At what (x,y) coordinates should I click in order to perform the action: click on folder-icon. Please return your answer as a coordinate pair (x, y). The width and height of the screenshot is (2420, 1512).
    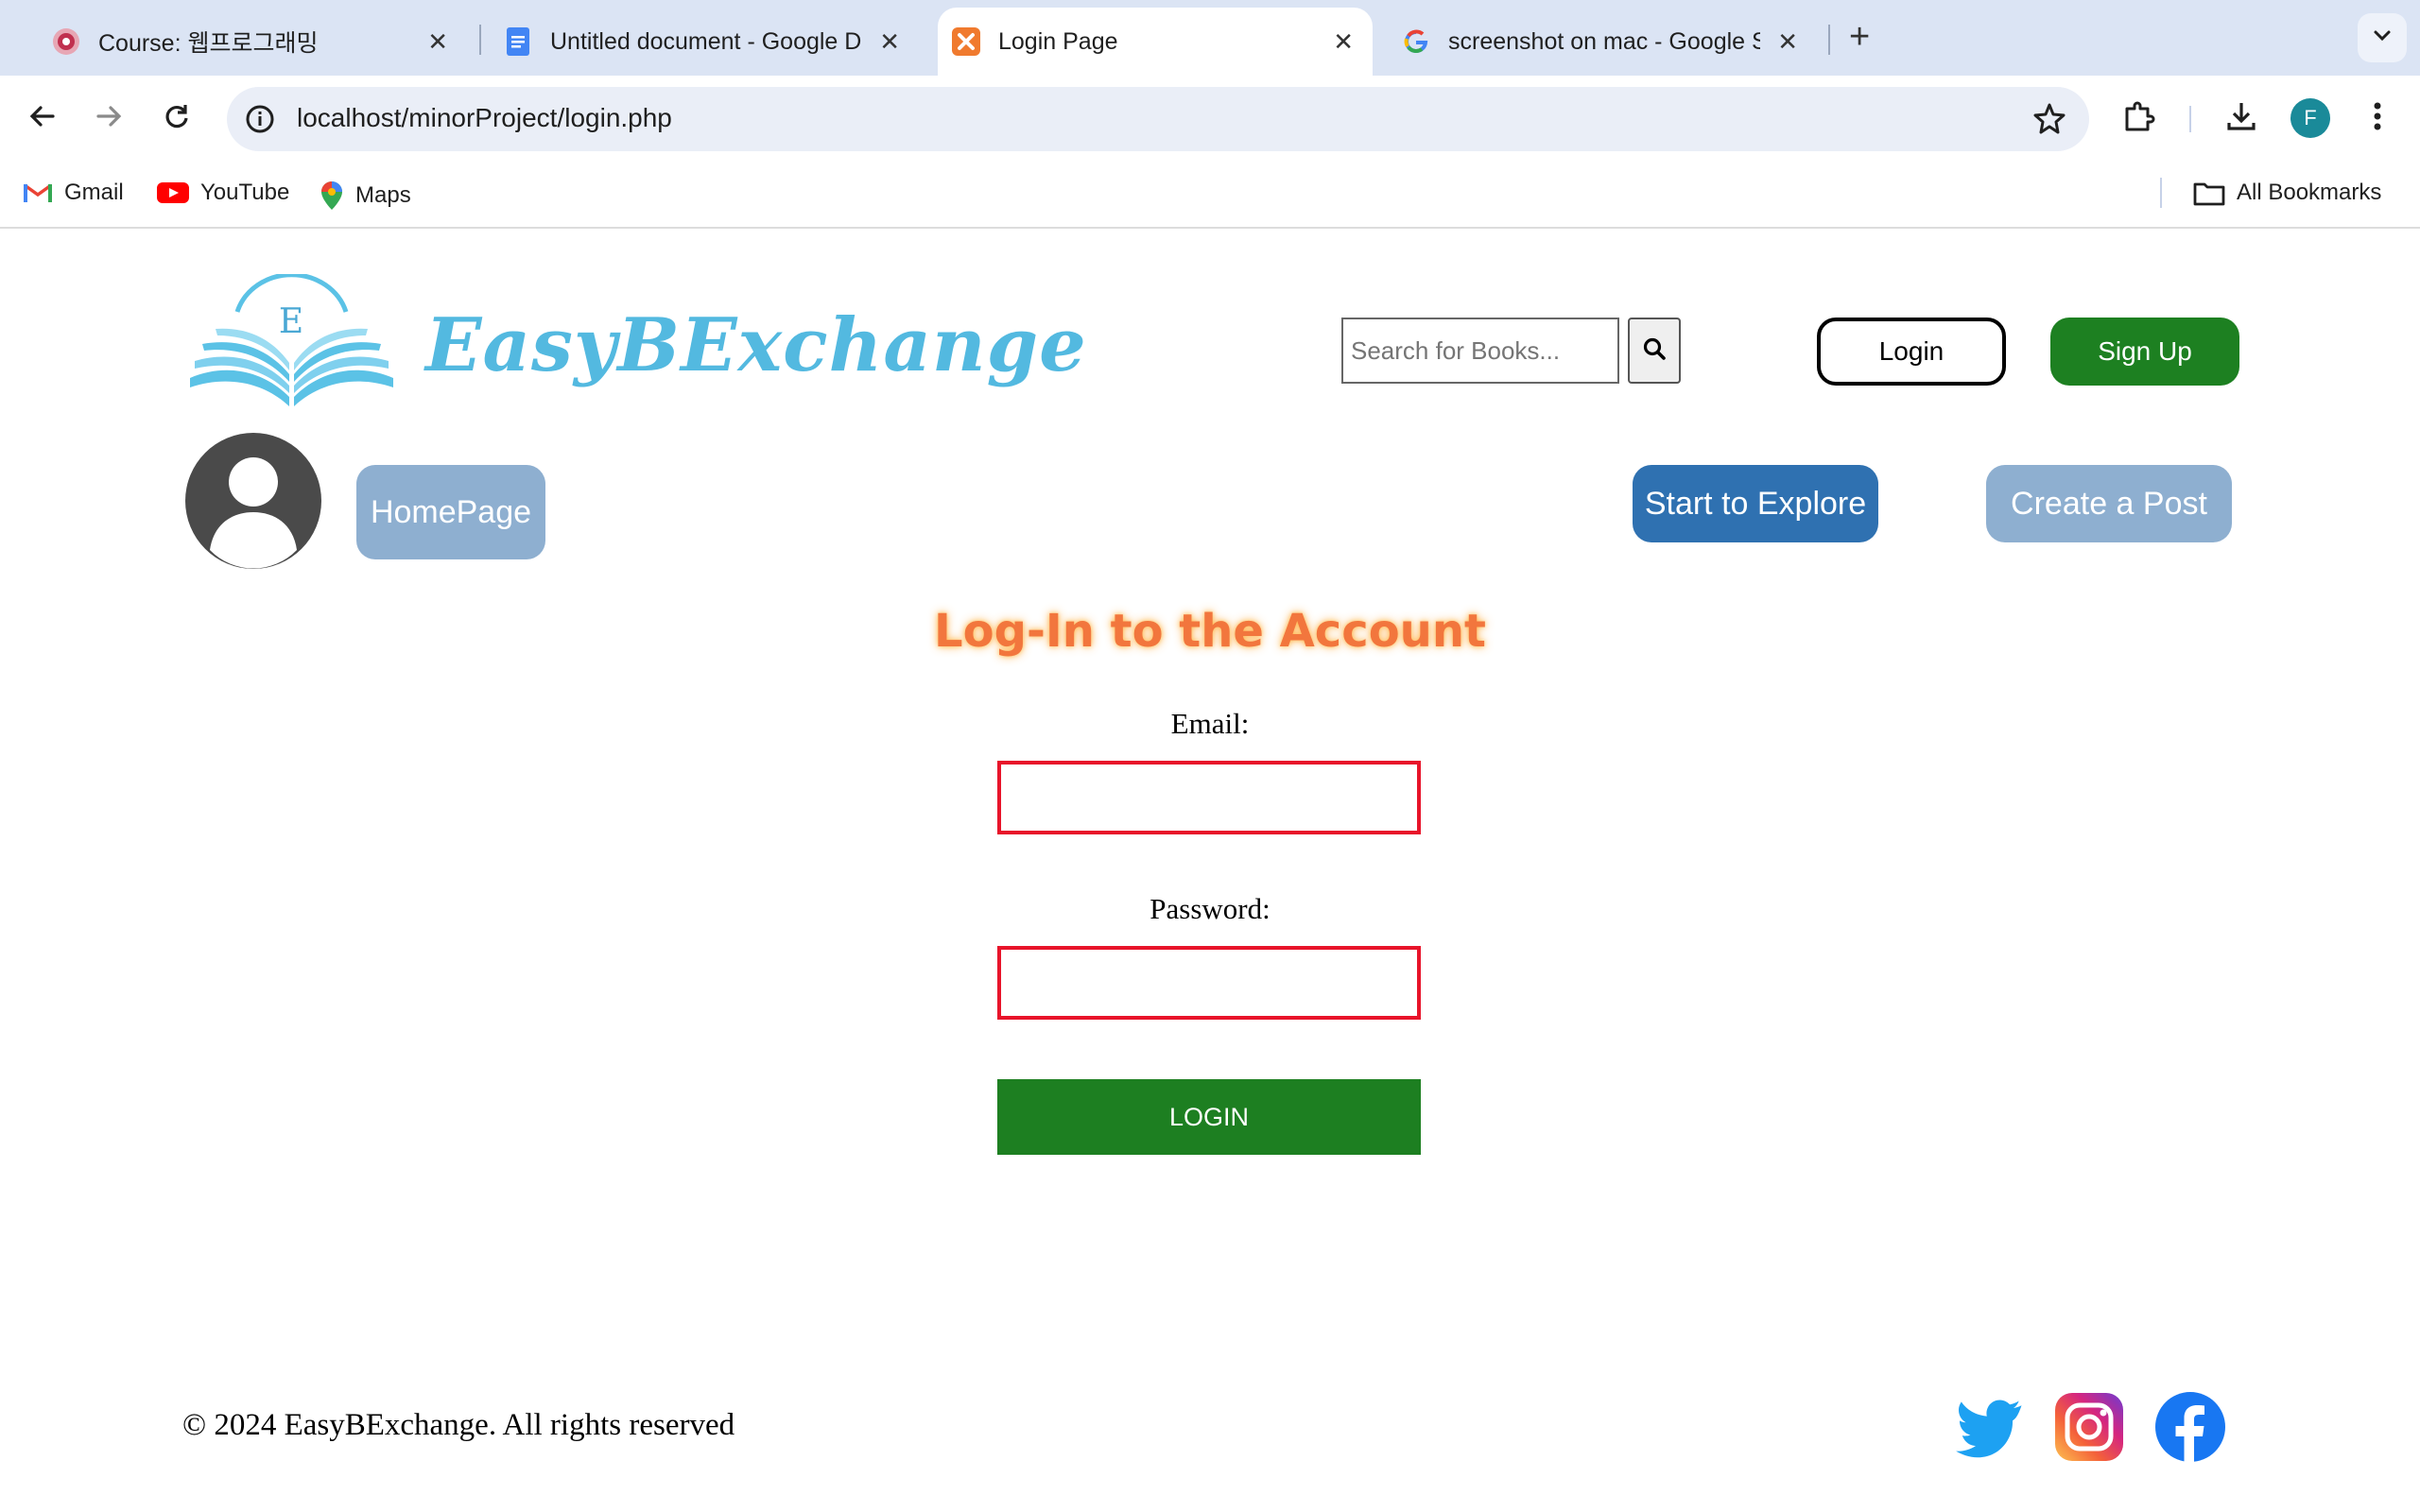
    Looking at the image, I should click on (2209, 193).